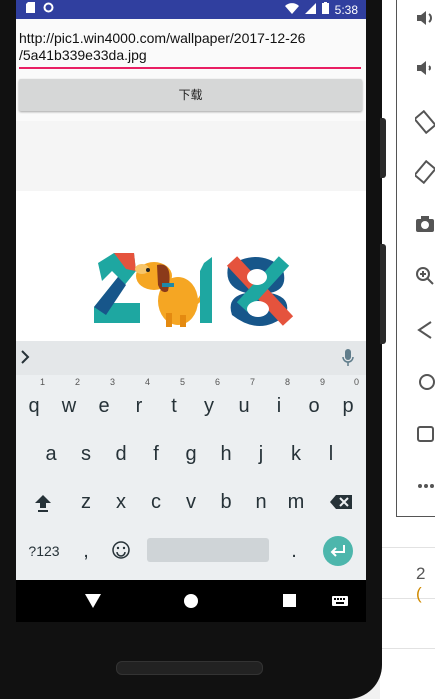  I want to click on battery-icon, so click(325, 9).